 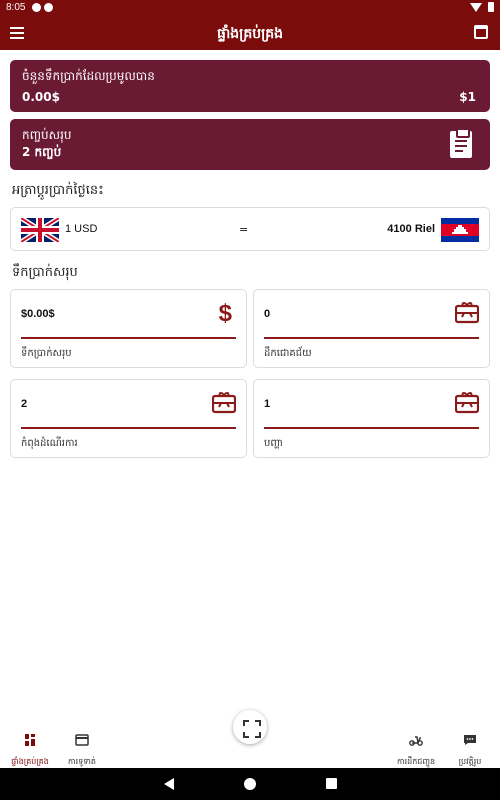 What do you see at coordinates (461, 143) in the screenshot?
I see `clipboard-icon` at bounding box center [461, 143].